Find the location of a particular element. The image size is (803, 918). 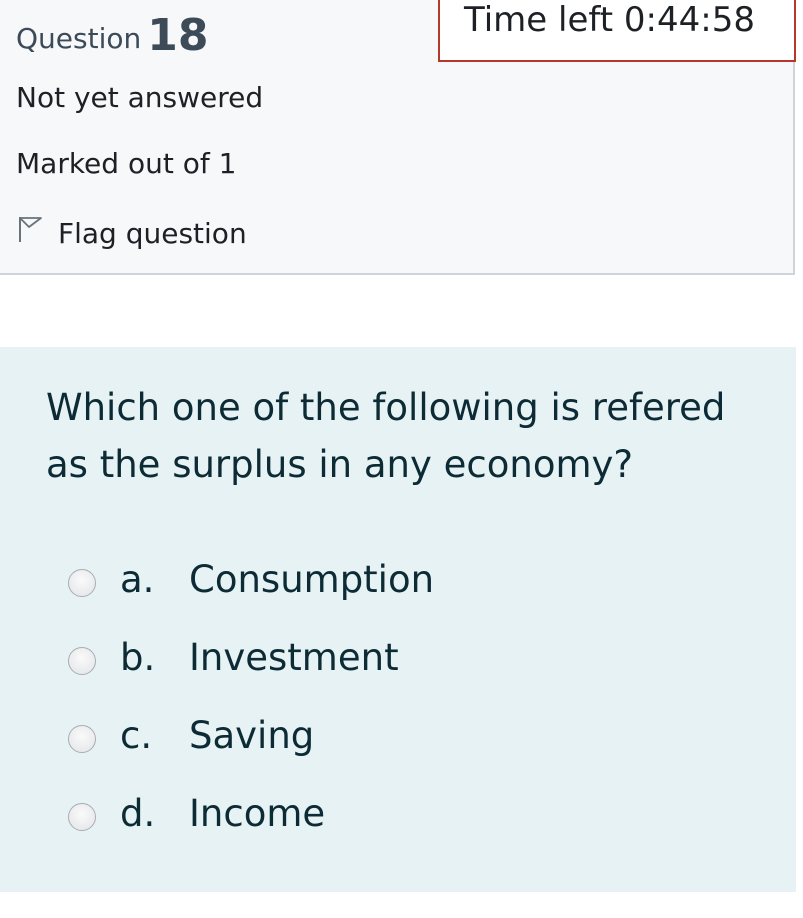

quiz-timer: Time left 0:44:58 is located at coordinates (617, 31).